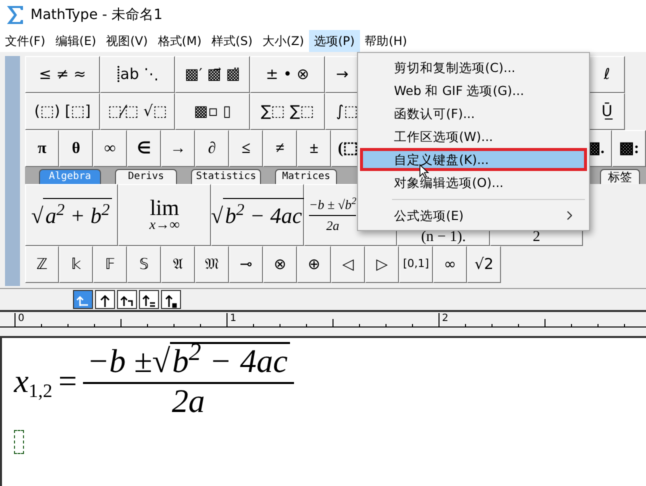 Image resolution: width=646 pixels, height=486 pixels. What do you see at coordinates (21, 318) in the screenshot?
I see `ruler-label: 0` at bounding box center [21, 318].